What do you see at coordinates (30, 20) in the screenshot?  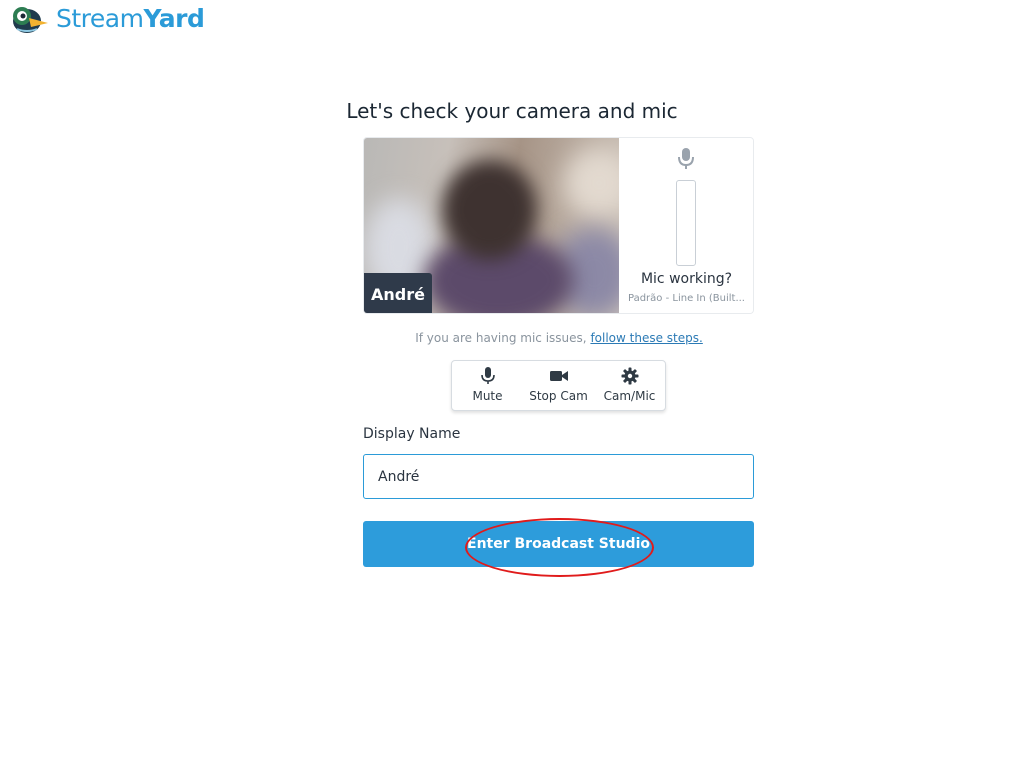 I see `duck-logo-icon` at bounding box center [30, 20].